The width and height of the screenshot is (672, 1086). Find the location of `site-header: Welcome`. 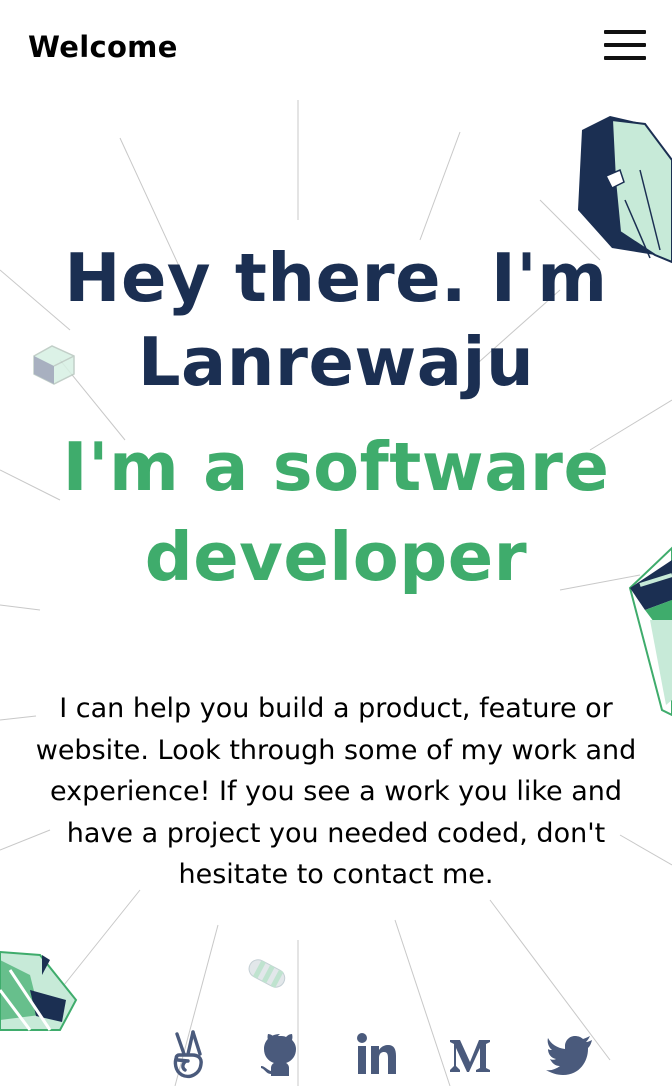

site-header: Welcome is located at coordinates (336, 50).